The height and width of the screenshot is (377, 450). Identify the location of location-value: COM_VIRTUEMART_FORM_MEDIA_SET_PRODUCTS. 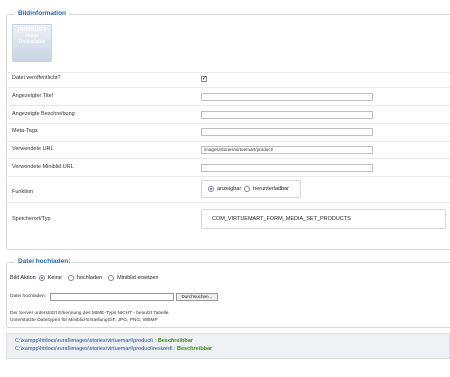
(281, 219).